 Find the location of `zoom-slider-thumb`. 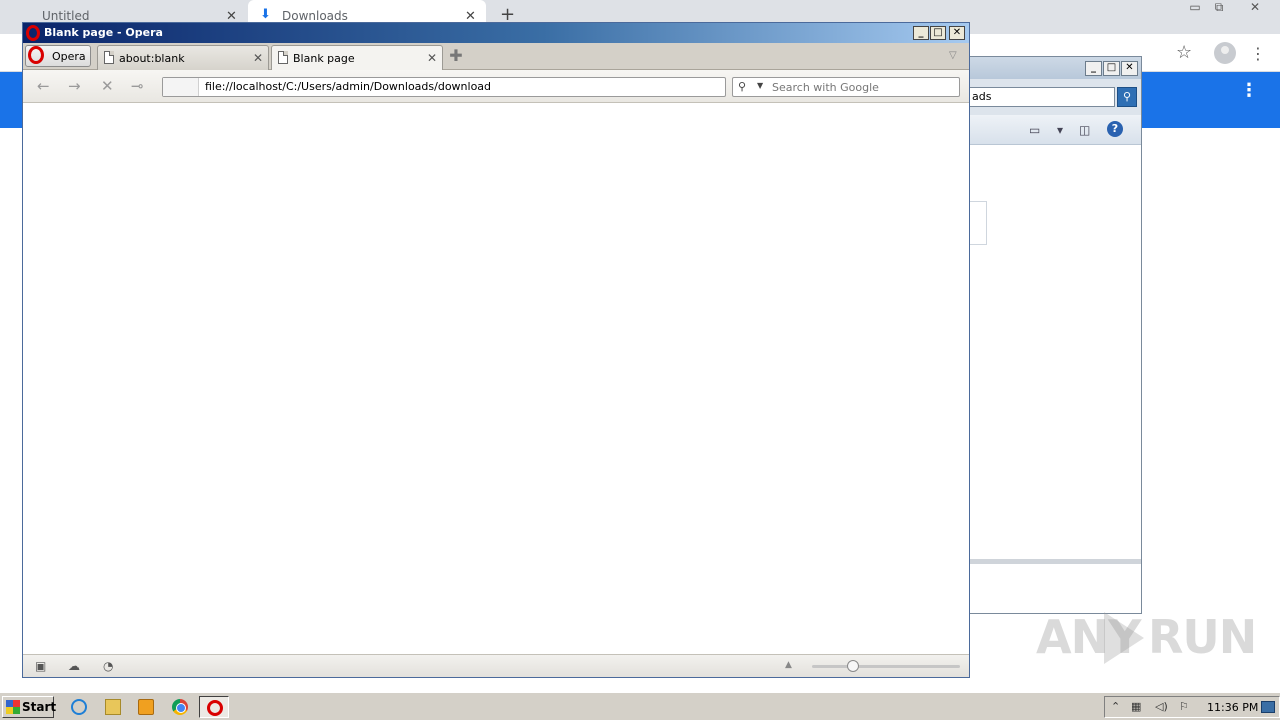

zoom-slider-thumb is located at coordinates (853, 666).